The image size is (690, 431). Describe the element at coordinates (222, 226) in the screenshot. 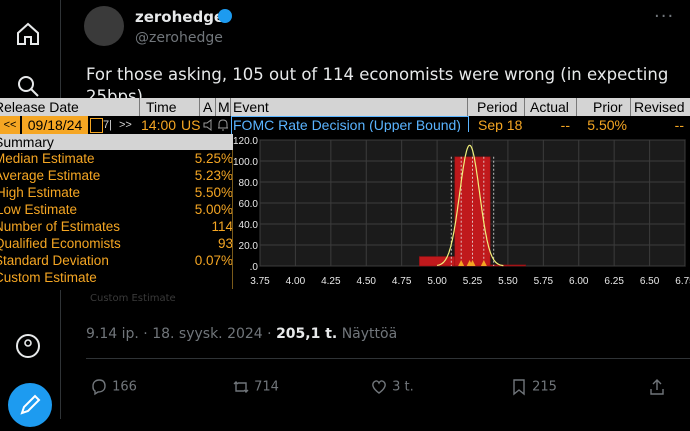

I see `summary-value: 114` at that location.